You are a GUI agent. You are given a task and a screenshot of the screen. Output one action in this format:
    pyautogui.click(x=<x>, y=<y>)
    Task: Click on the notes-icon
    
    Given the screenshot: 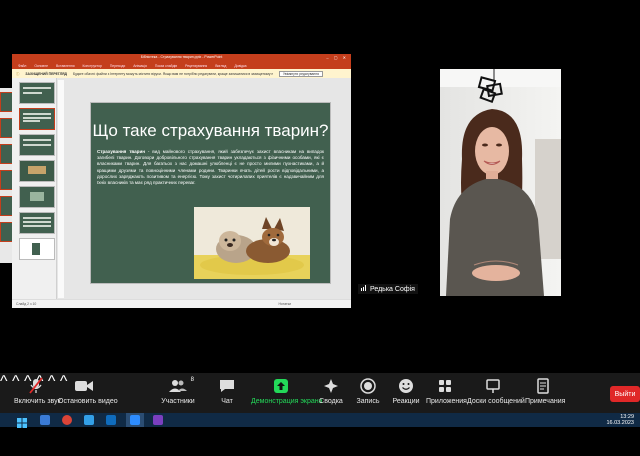 What is the action you would take?
    pyautogui.click(x=543, y=386)
    